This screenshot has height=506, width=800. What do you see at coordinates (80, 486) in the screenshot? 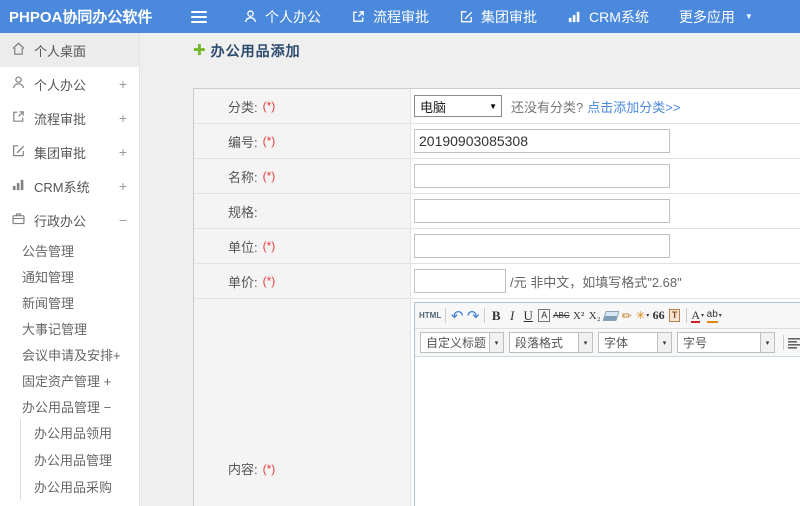
I see `sidebar-item-supplies-purchase: 办公用品采购` at bounding box center [80, 486].